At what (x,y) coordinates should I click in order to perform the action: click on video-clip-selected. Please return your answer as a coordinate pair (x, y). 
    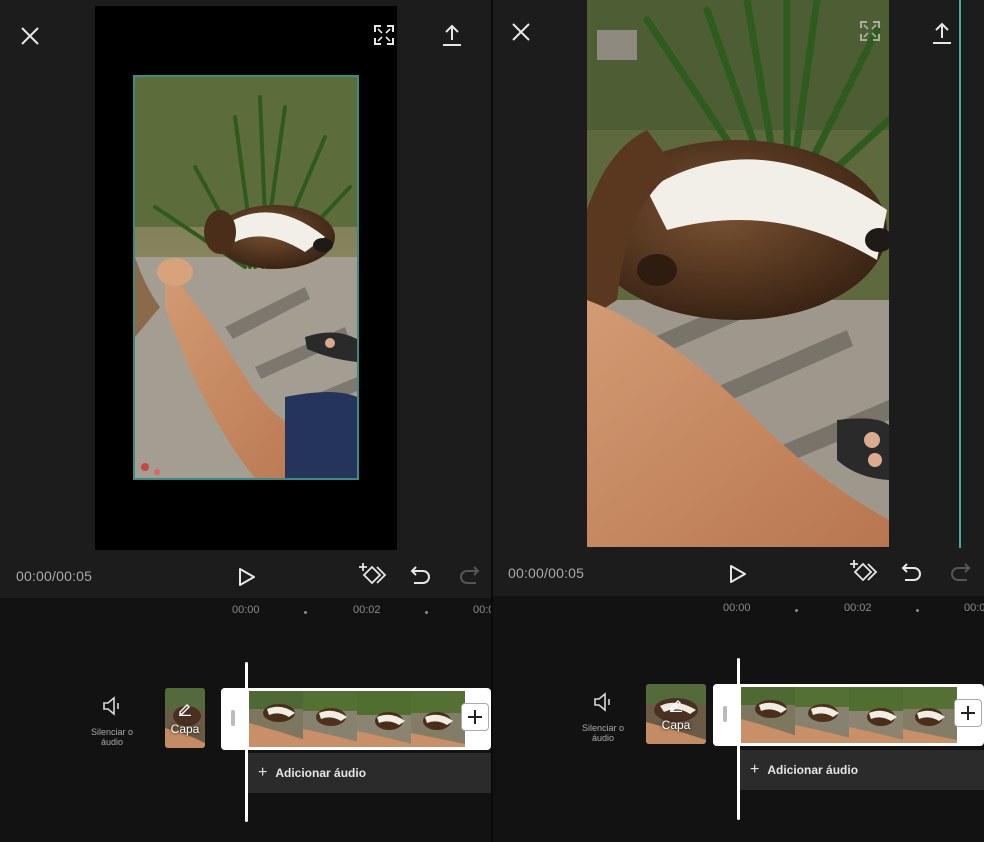
    Looking at the image, I should click on (246, 277).